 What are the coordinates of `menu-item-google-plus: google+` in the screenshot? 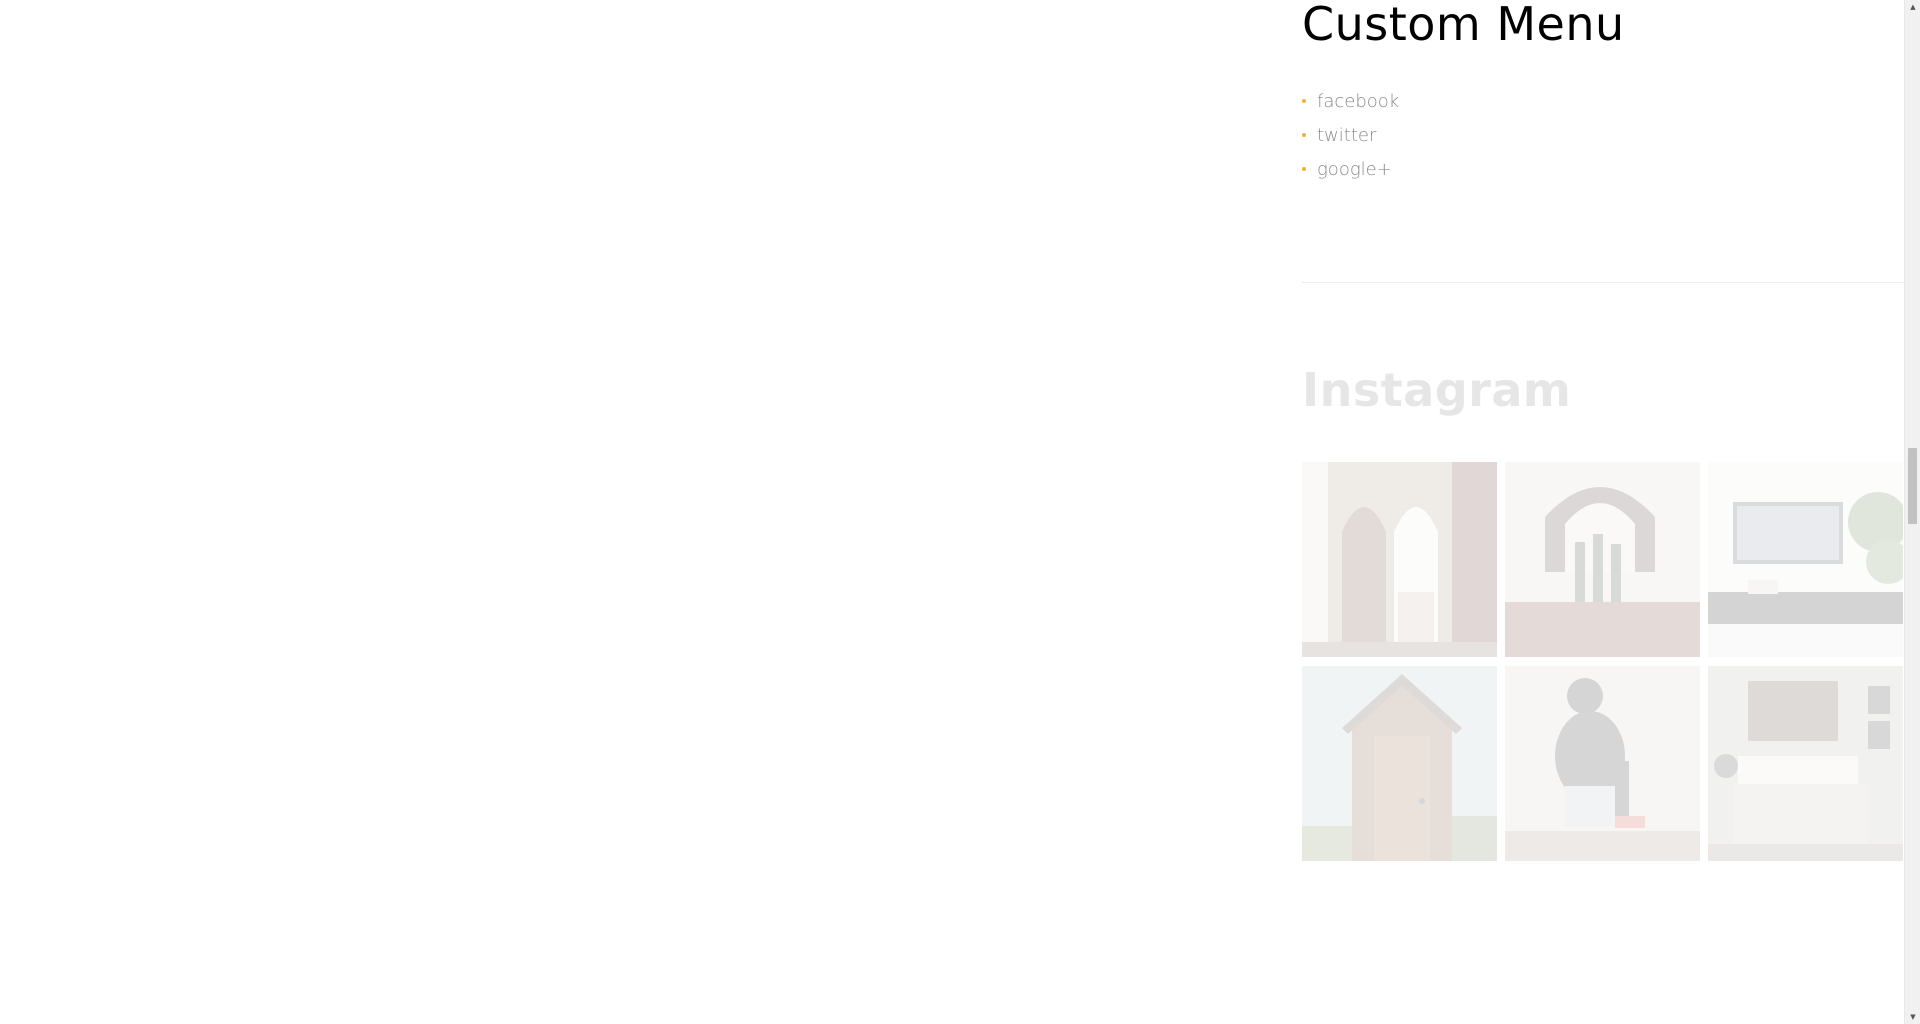 It's located at (1350, 169).